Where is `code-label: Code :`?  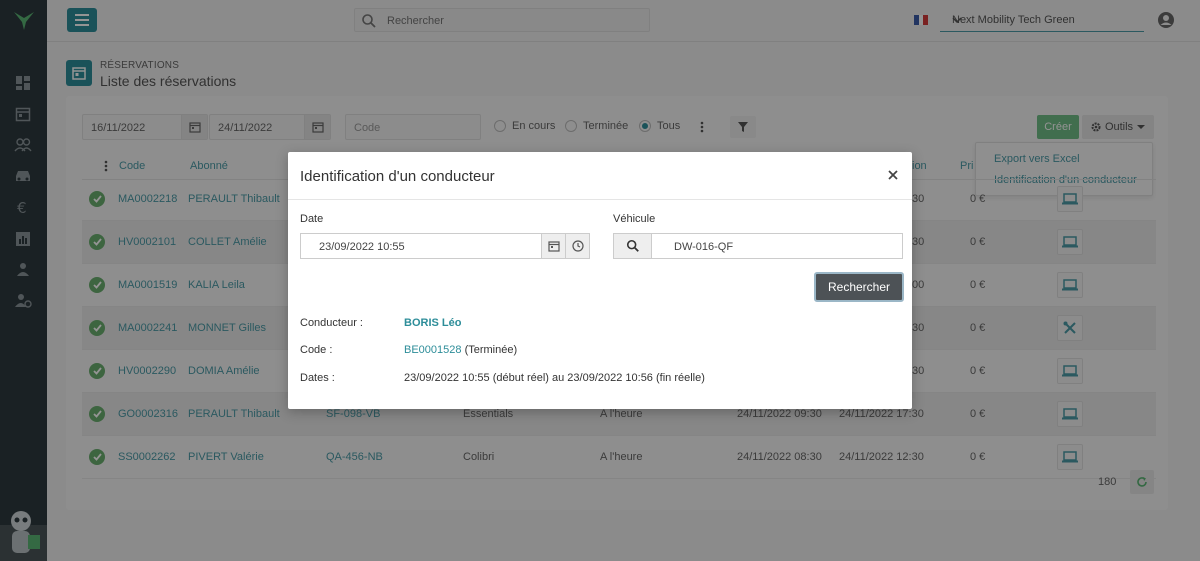
code-label: Code : is located at coordinates (316, 350).